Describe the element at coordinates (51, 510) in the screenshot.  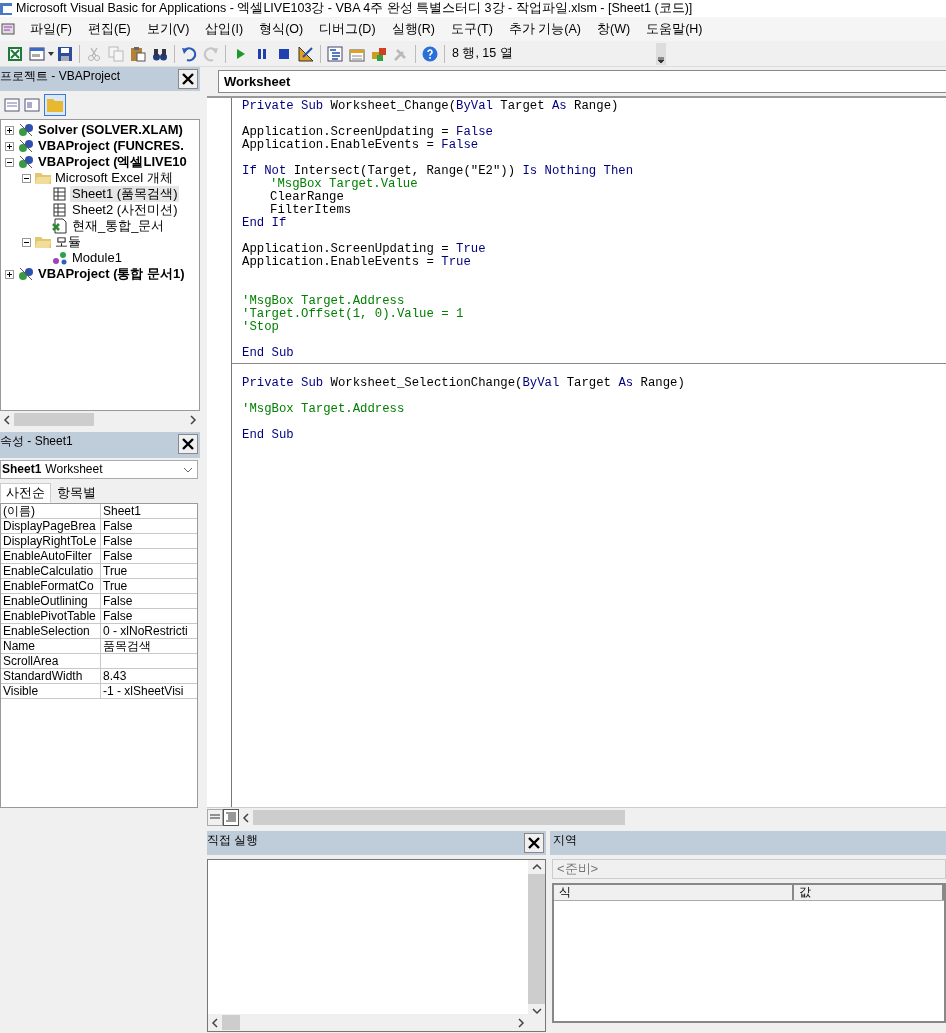
I see `property-name: (이름)` at that location.